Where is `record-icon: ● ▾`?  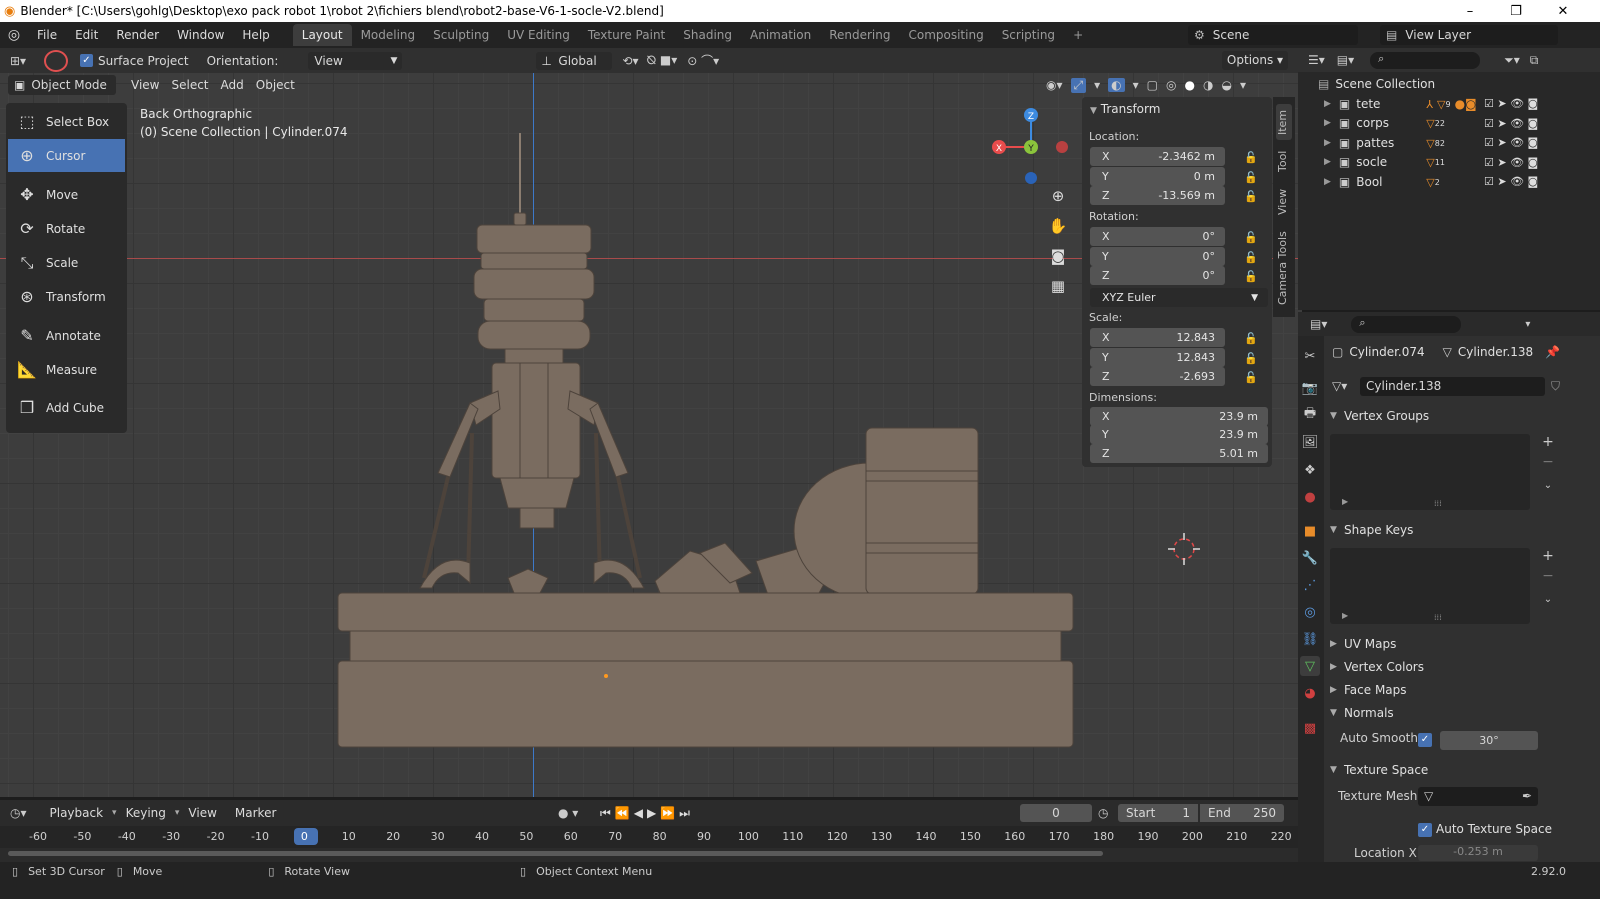 record-icon: ● ▾ is located at coordinates (568, 813).